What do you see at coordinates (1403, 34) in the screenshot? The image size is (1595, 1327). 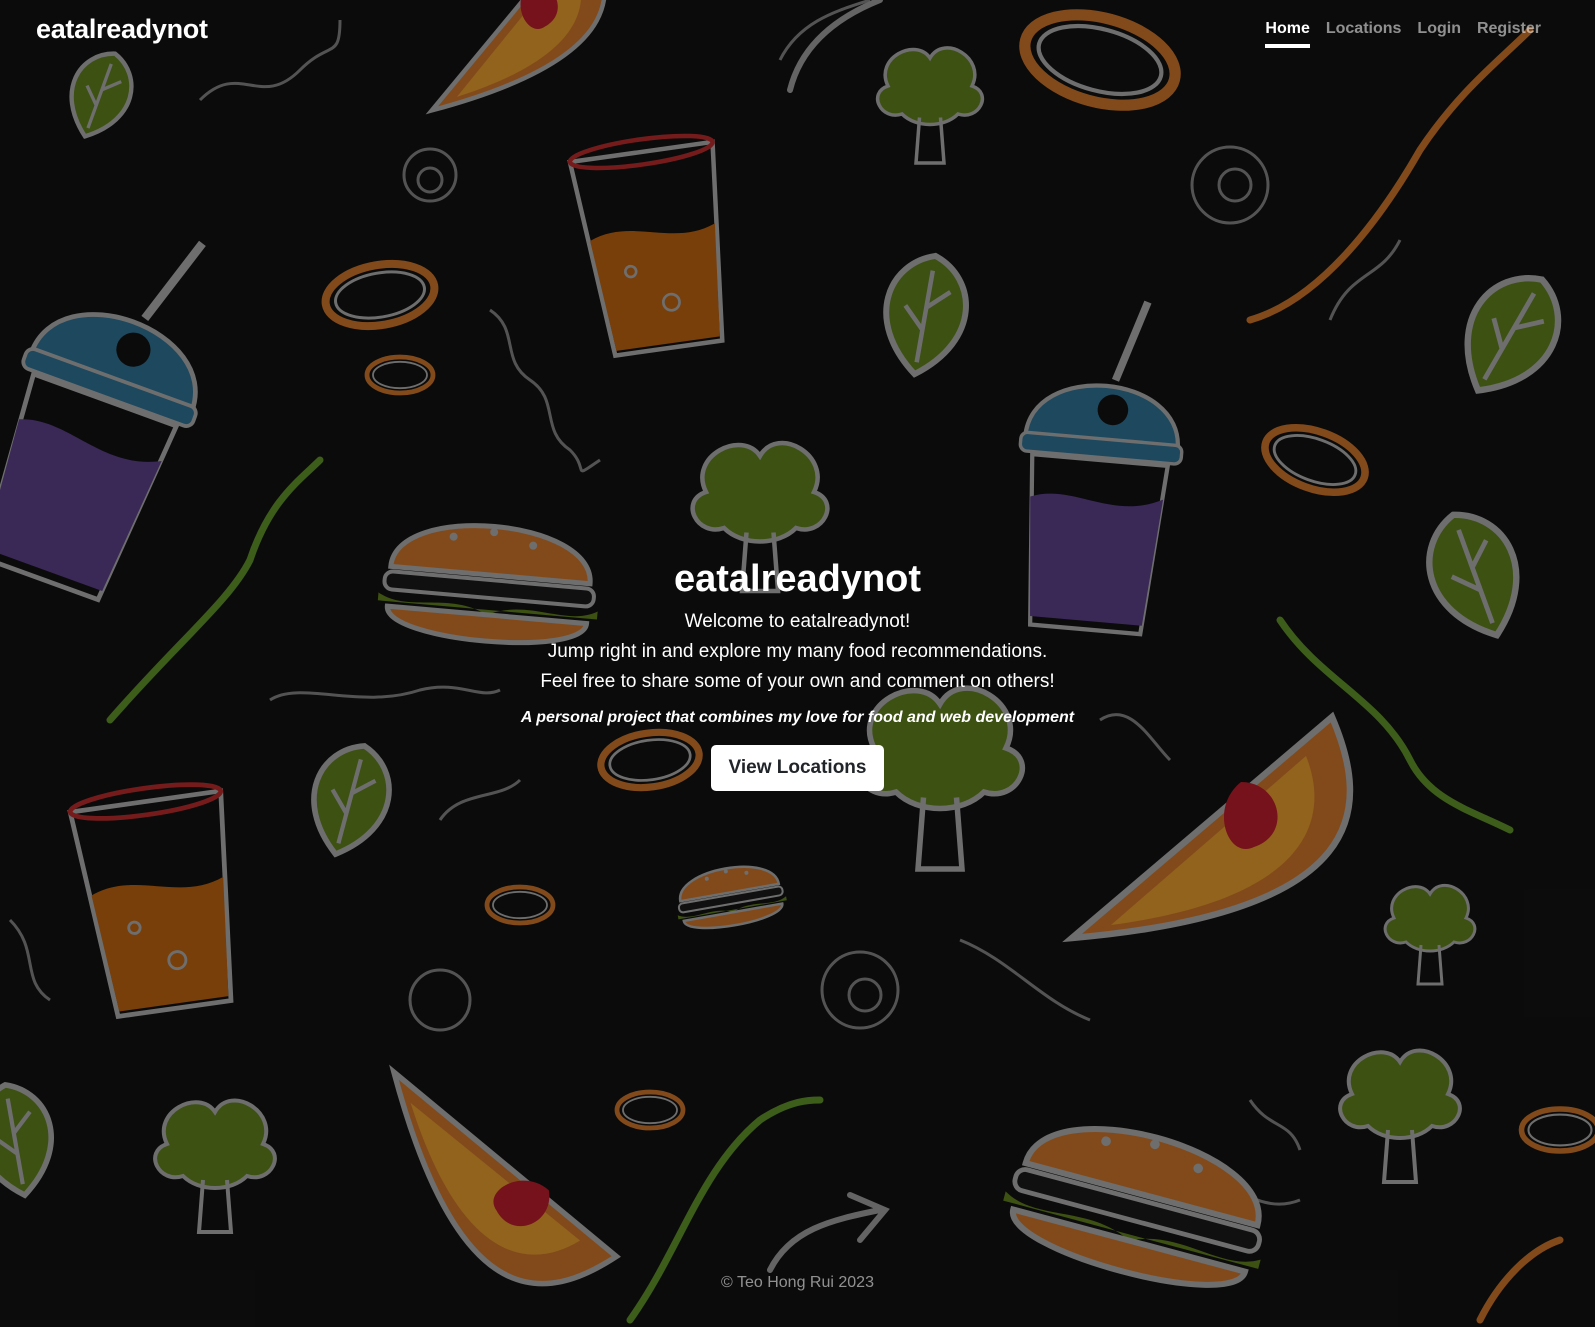 I see `nav-links: Home Locations Login Register` at bounding box center [1403, 34].